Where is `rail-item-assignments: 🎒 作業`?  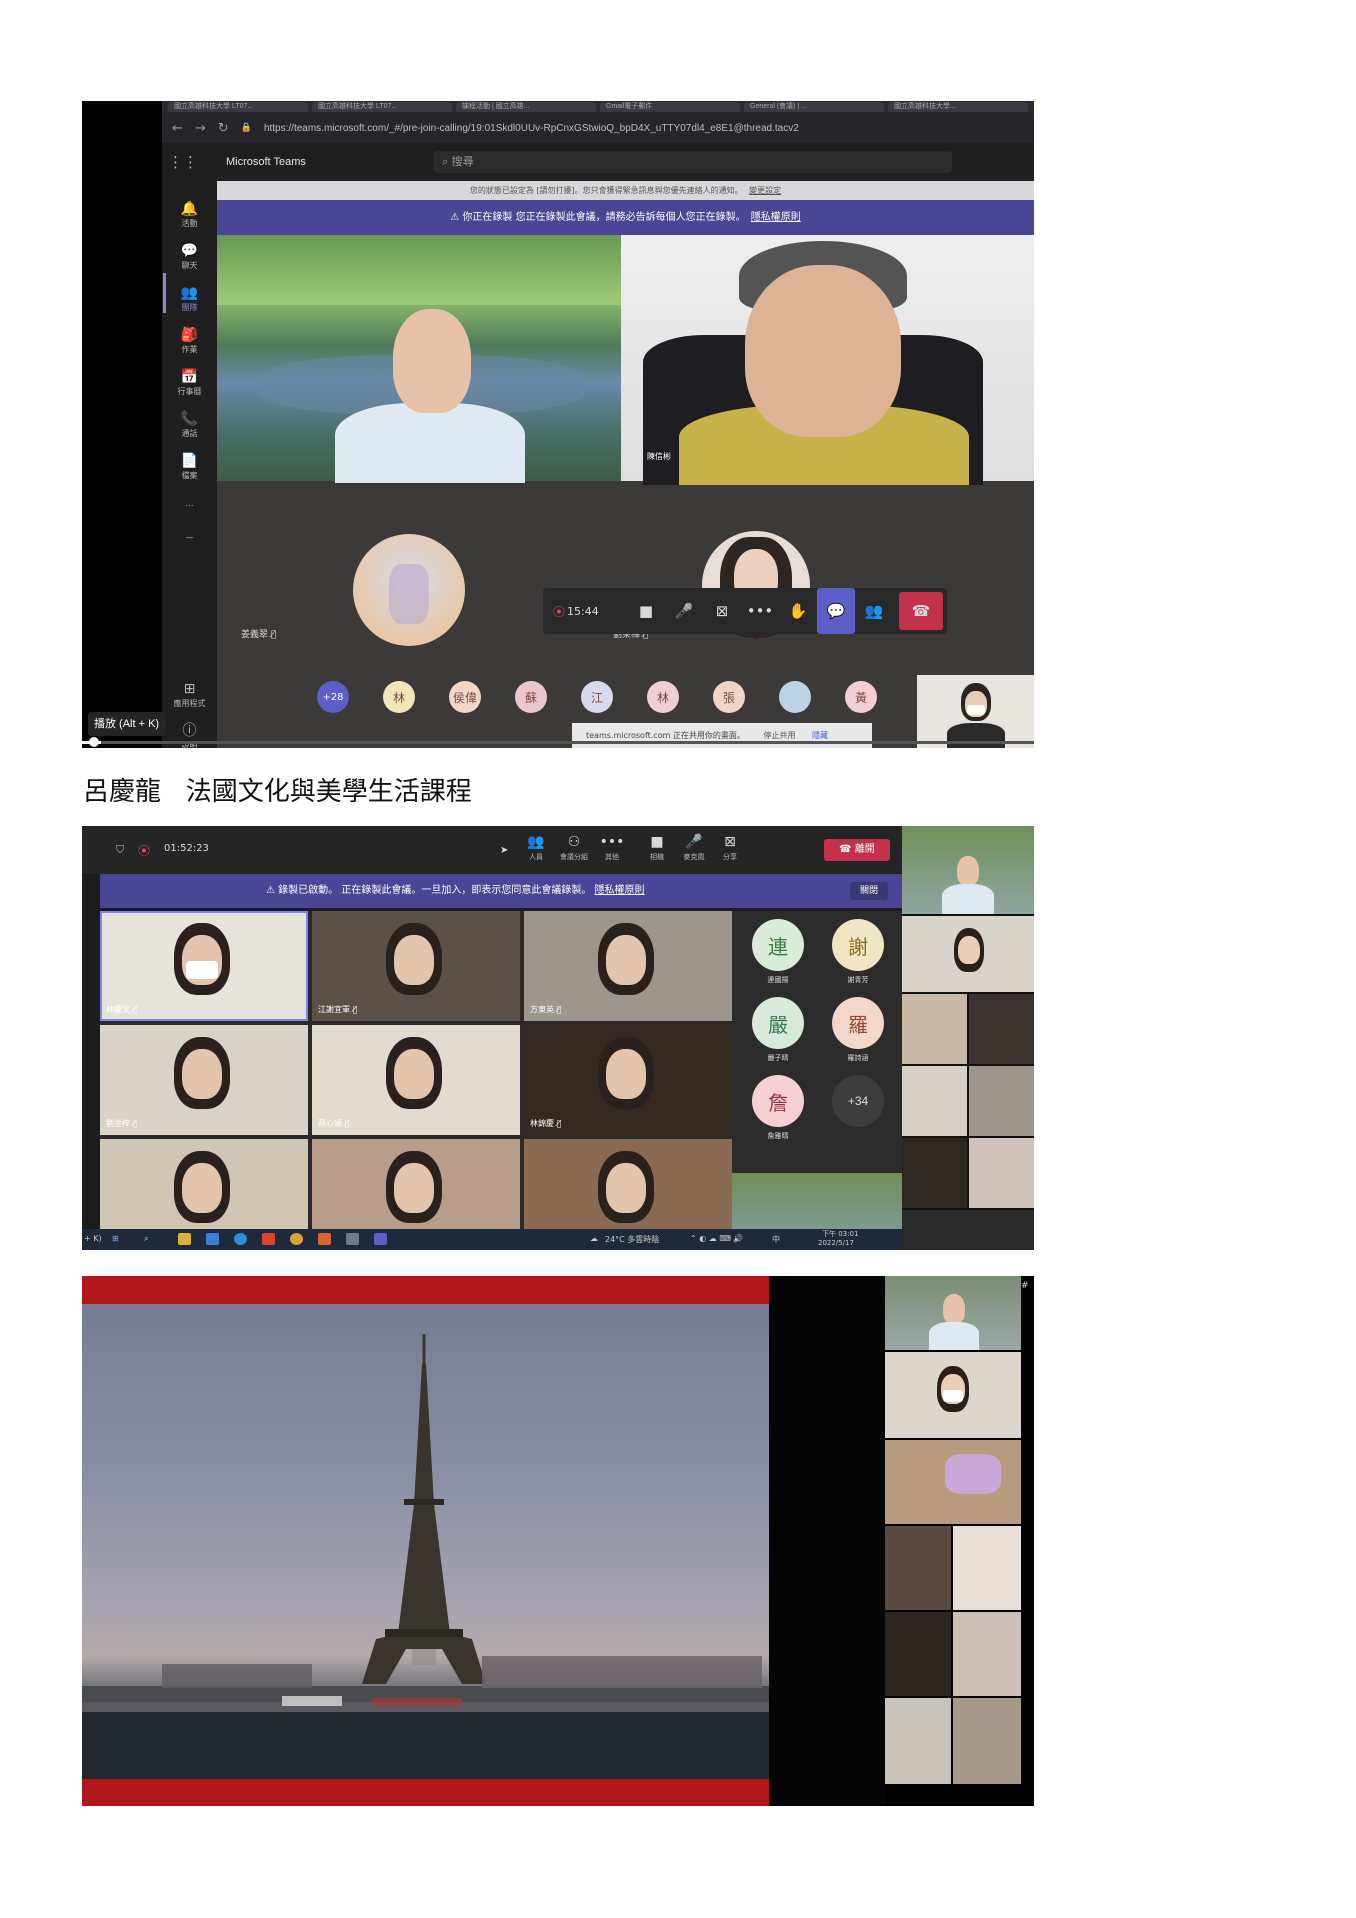
rail-item-assignments: 🎒 作業 is located at coordinates (189, 341).